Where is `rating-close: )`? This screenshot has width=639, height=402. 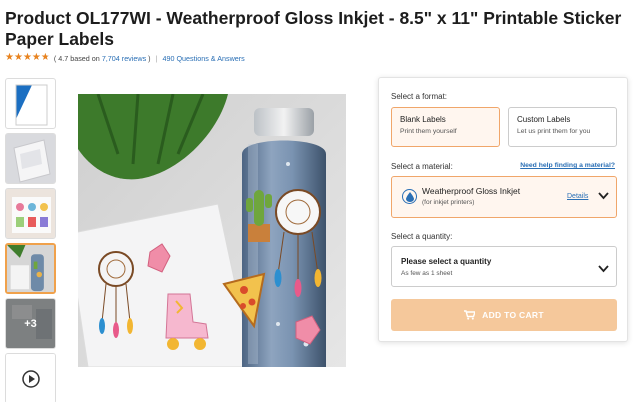
rating-close: ) is located at coordinates (149, 58).